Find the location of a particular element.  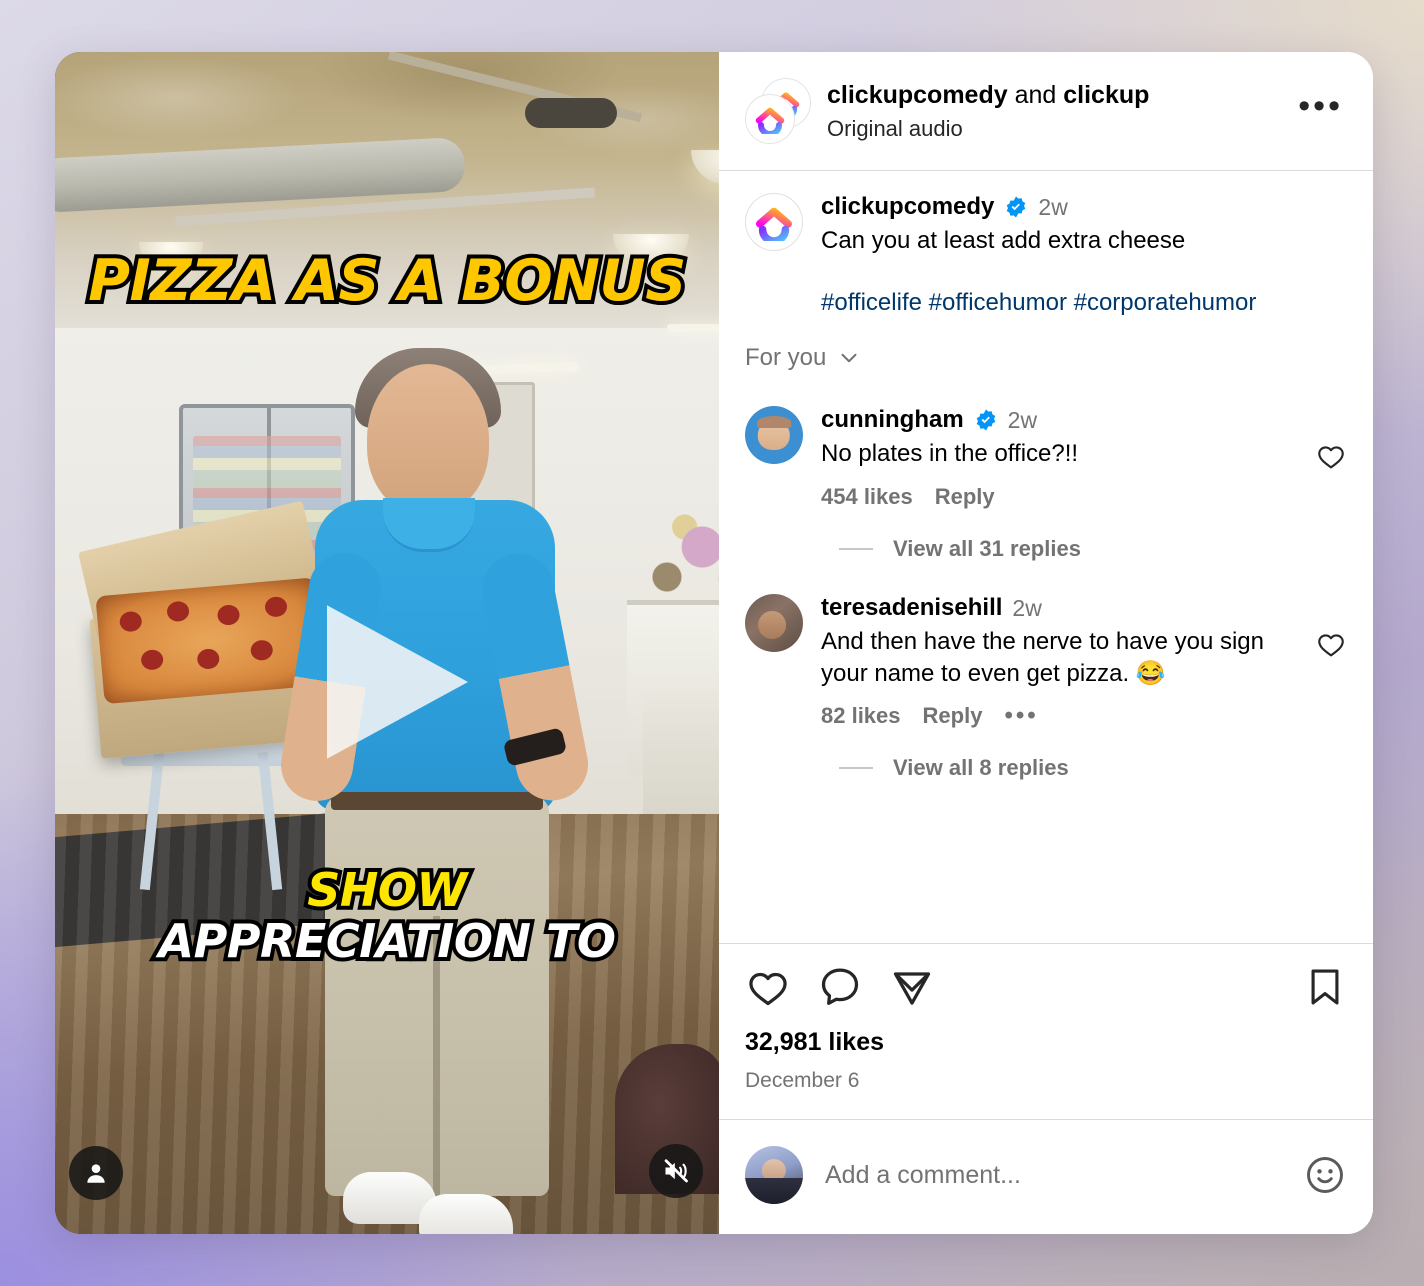

share-post-button is located at coordinates (912, 987).